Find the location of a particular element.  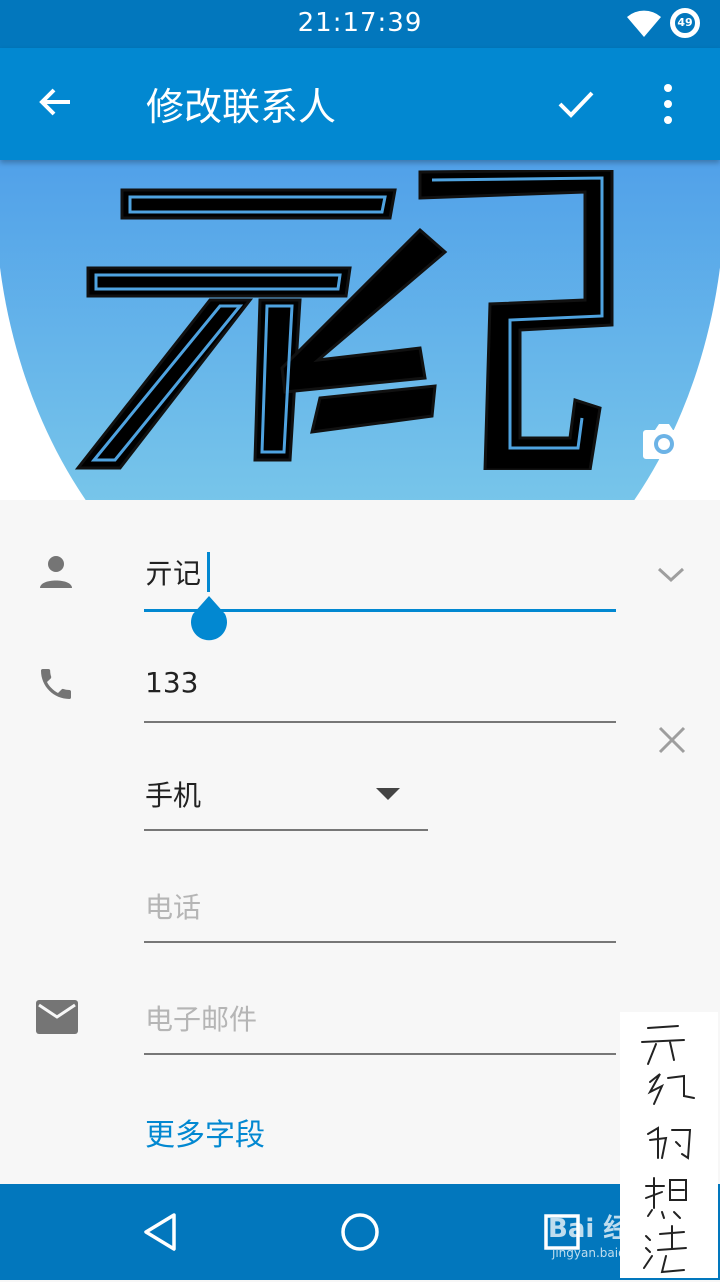

email-underline is located at coordinates (380, 1054).